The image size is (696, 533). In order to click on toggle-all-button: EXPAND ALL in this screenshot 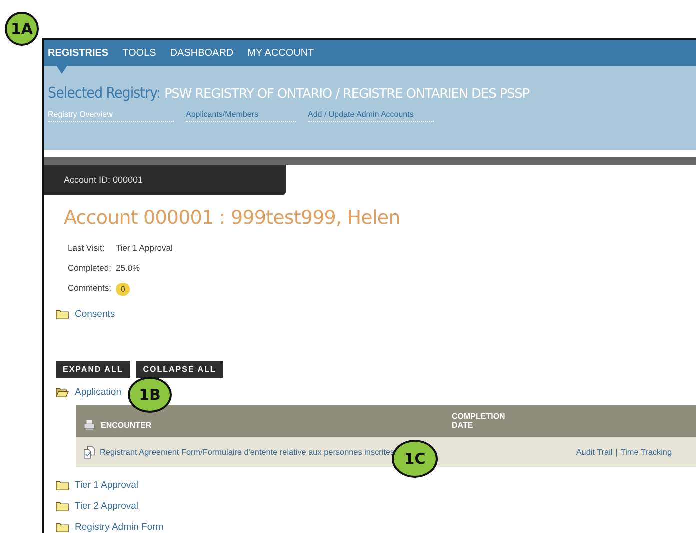, I will do `click(93, 369)`.